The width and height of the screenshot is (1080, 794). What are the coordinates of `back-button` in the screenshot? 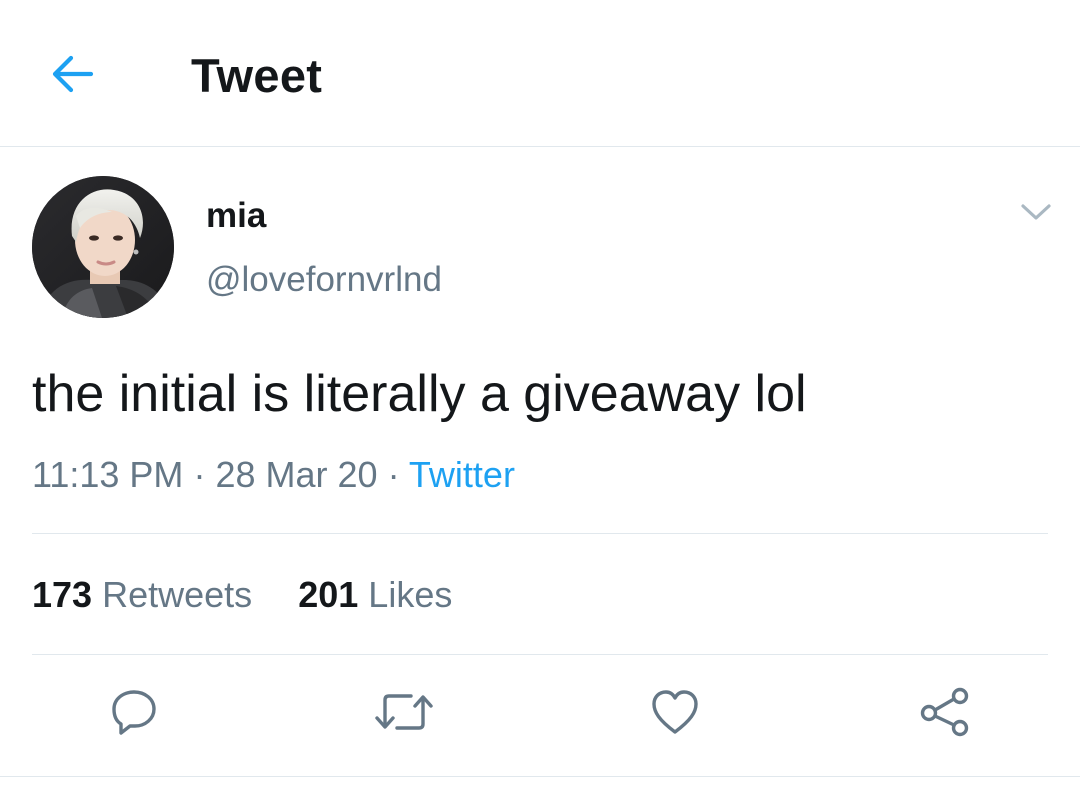 It's located at (72, 76).